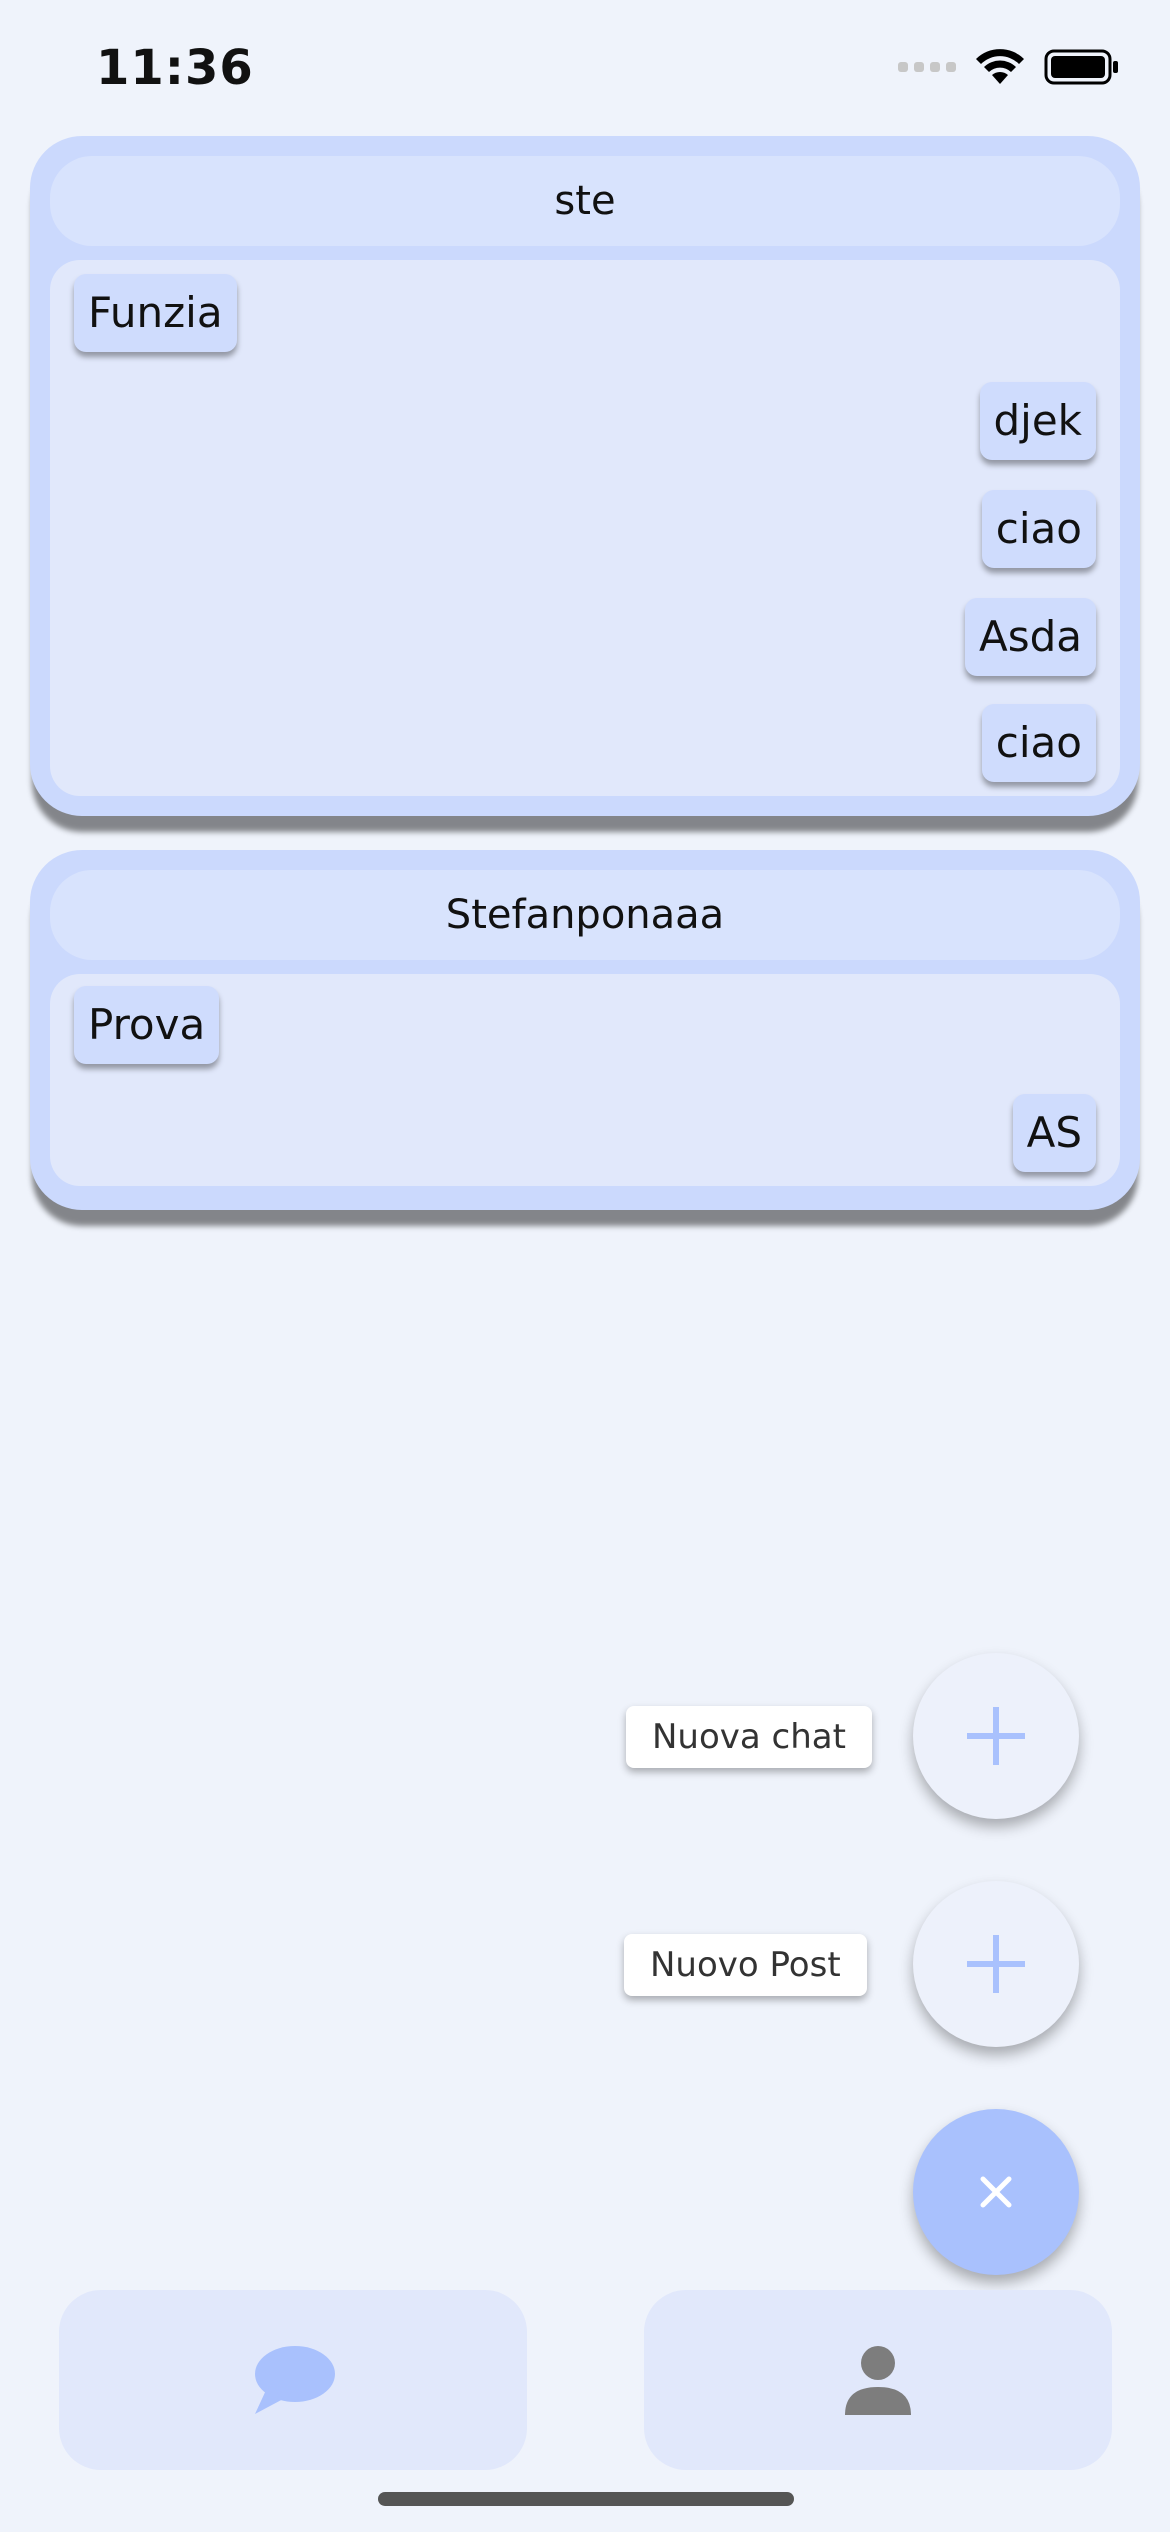 This screenshot has height=2532, width=1170. I want to click on message-bubble: AS, so click(1054, 1133).